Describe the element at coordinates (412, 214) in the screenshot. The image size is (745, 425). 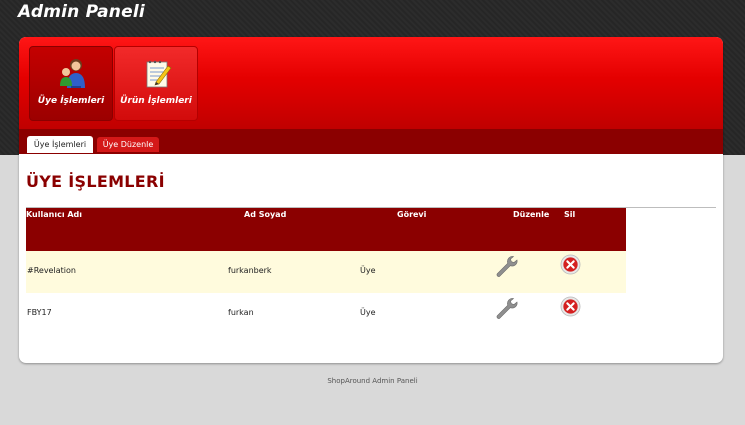
I see `column-header-role: Görevi` at that location.